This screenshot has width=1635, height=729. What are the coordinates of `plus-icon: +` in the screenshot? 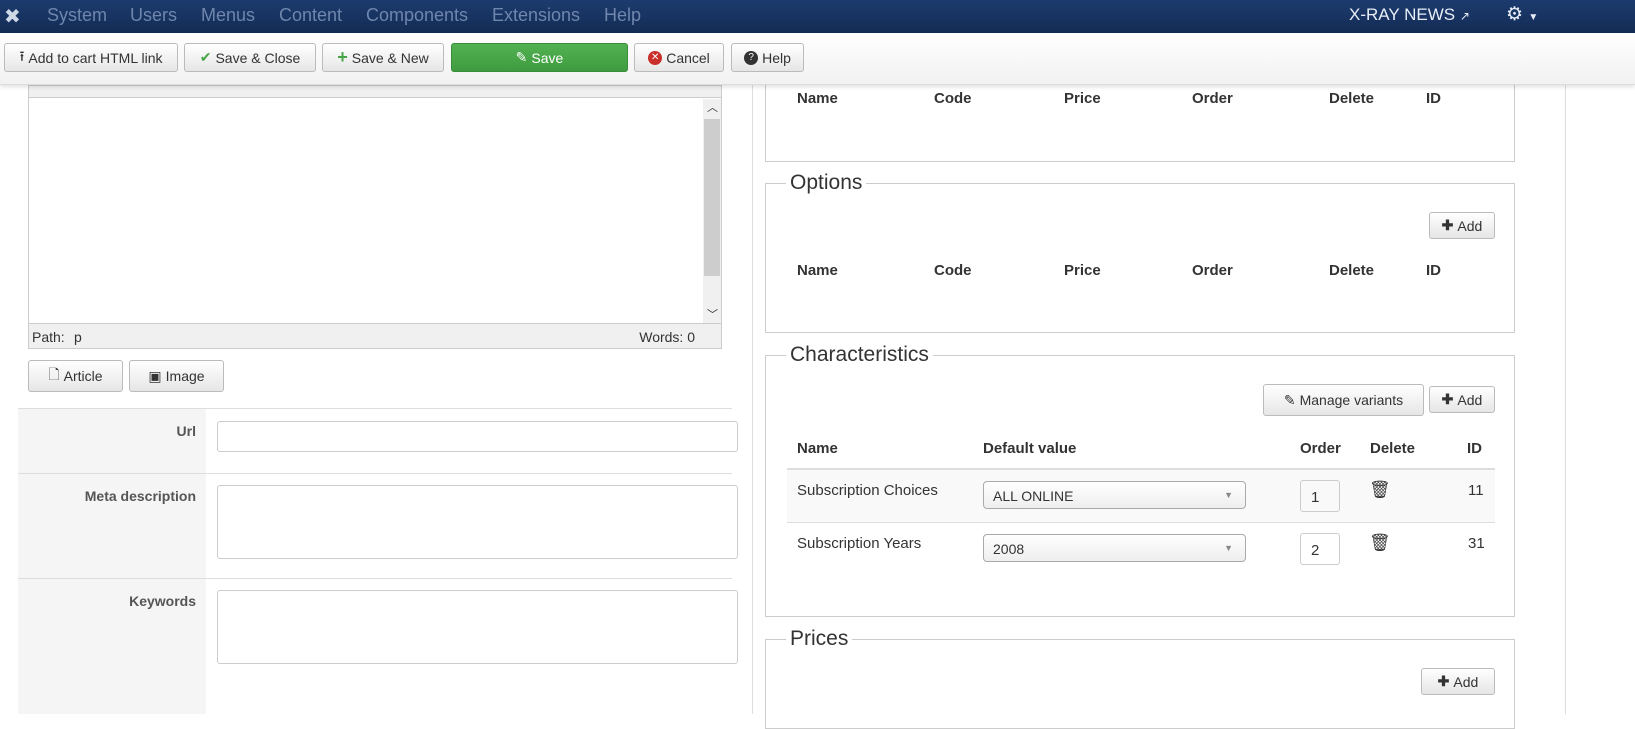 It's located at (342, 57).